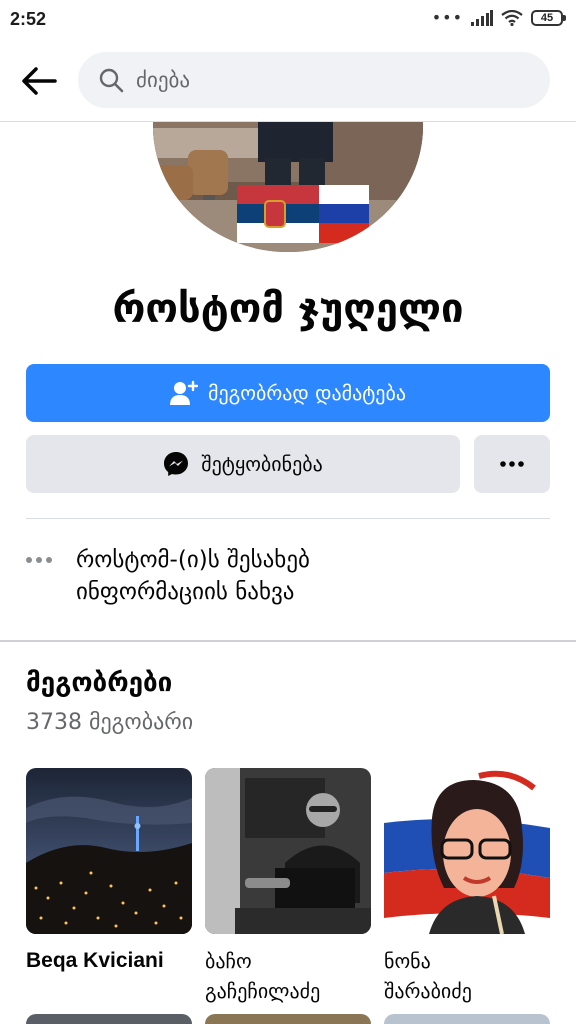  Describe the element at coordinates (314, 80) in the screenshot. I see `search-input: ძიება` at that location.